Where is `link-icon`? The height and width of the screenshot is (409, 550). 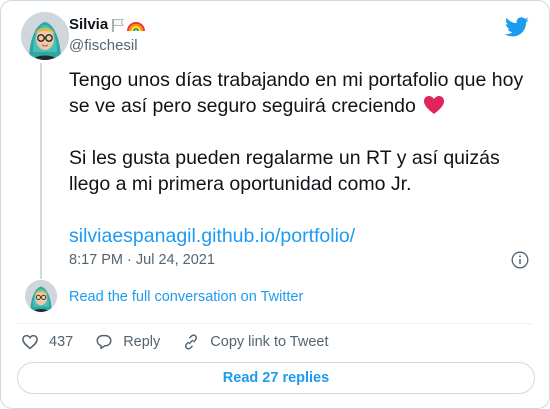 link-icon is located at coordinates (191, 342).